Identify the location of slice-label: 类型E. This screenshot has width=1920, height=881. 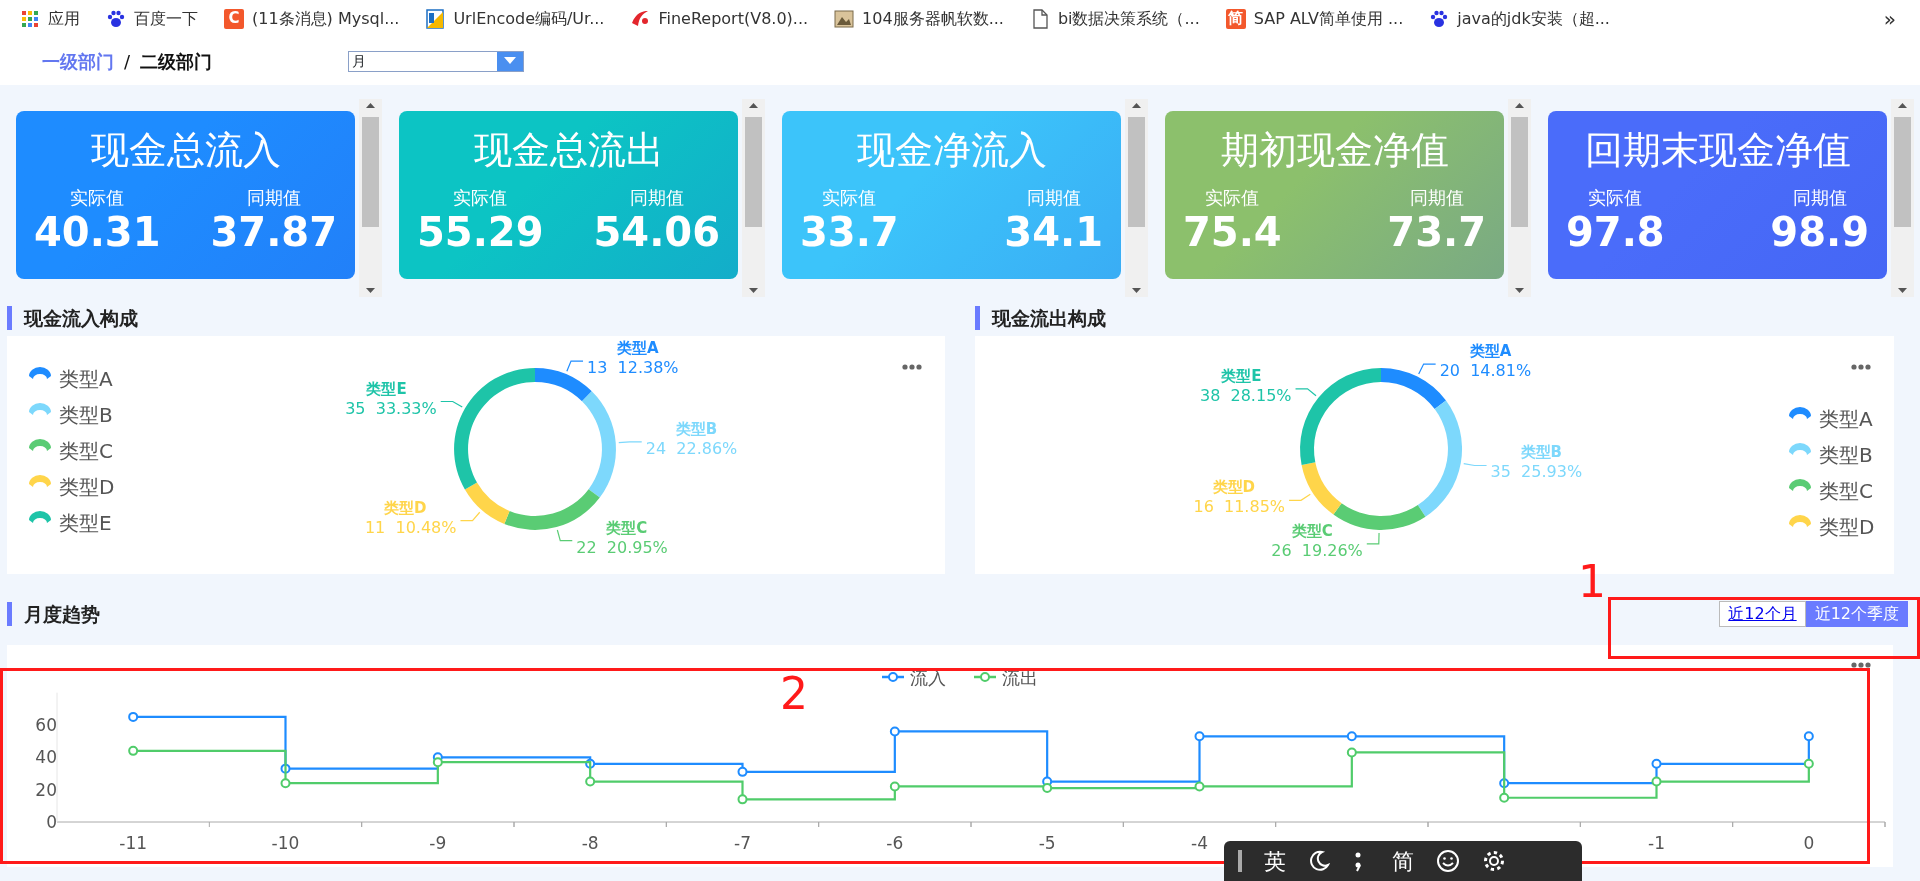
(386, 388).